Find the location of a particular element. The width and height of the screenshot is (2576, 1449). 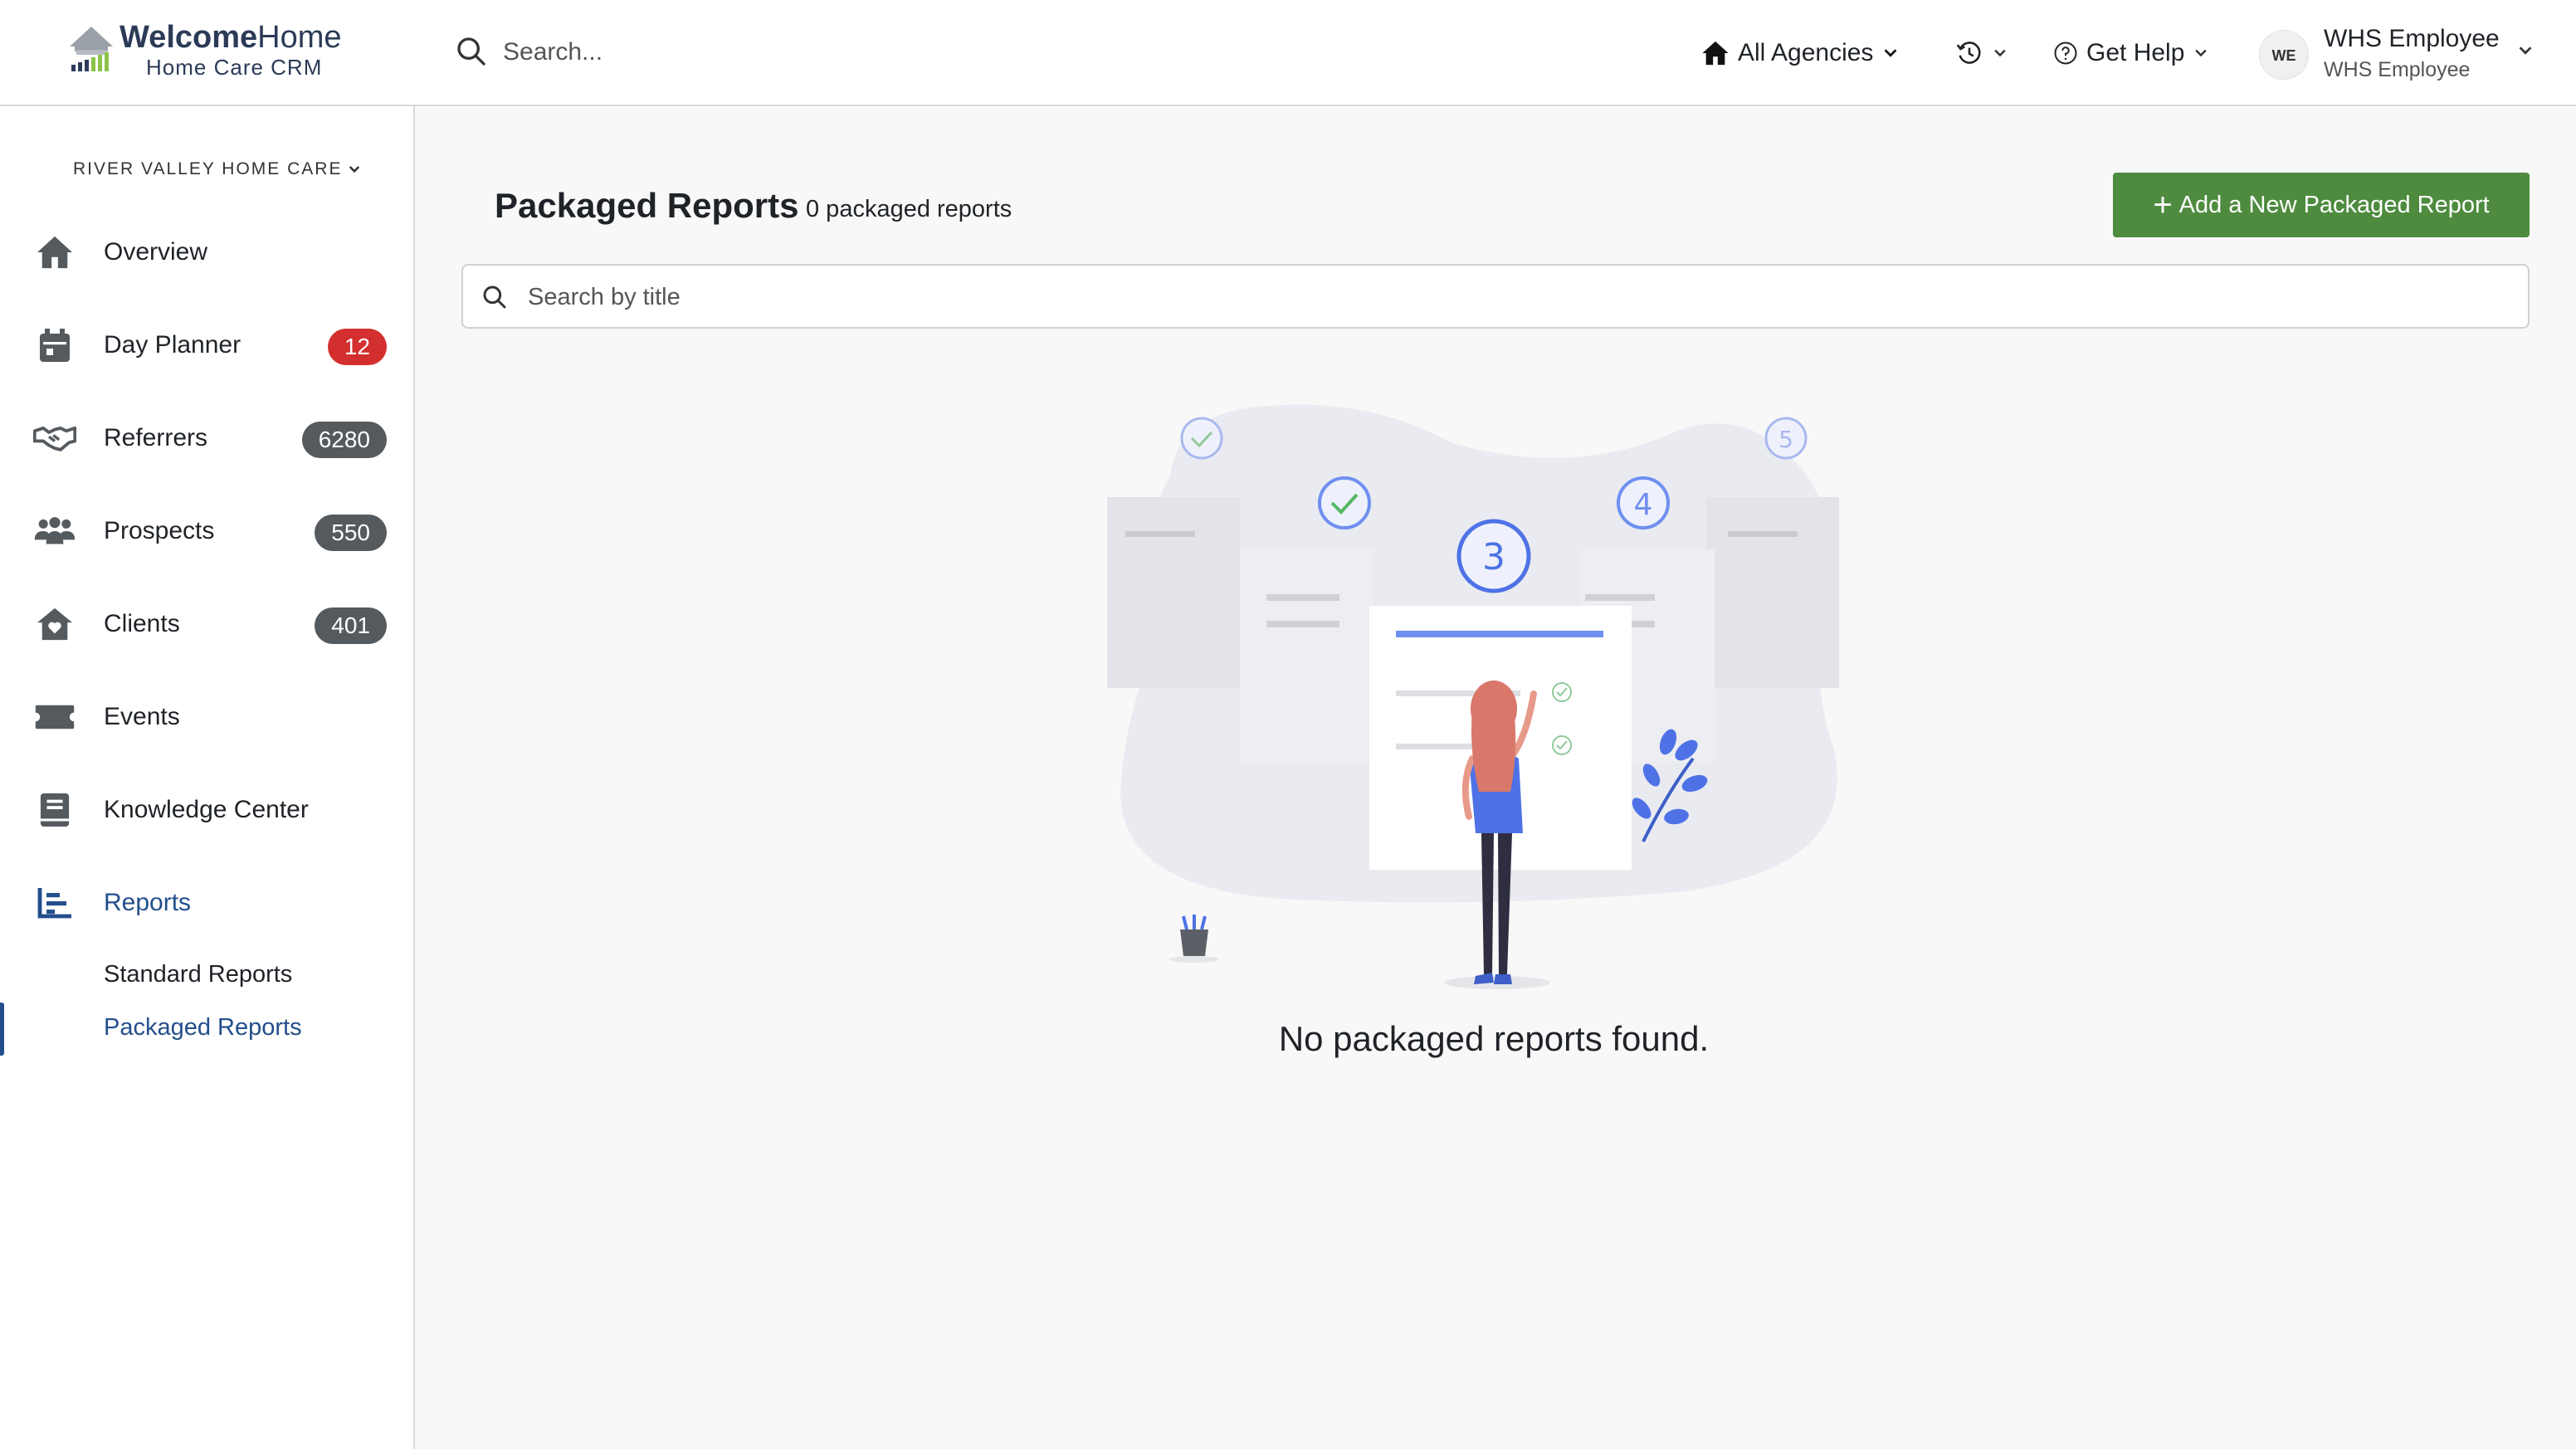

organization-selector: RIVER VALLEY HOME CARE is located at coordinates (218, 169).